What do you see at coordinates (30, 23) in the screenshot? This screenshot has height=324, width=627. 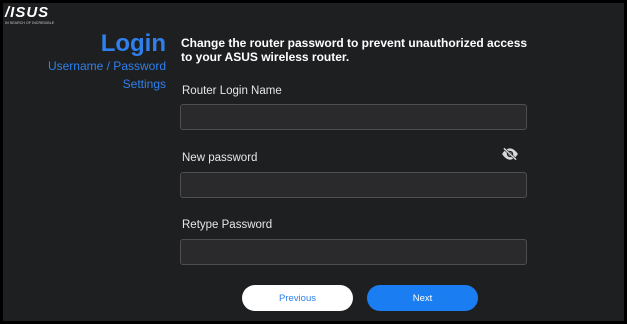 I see `logo-tagline: IN SEARCH OF INCREDIBLE` at bounding box center [30, 23].